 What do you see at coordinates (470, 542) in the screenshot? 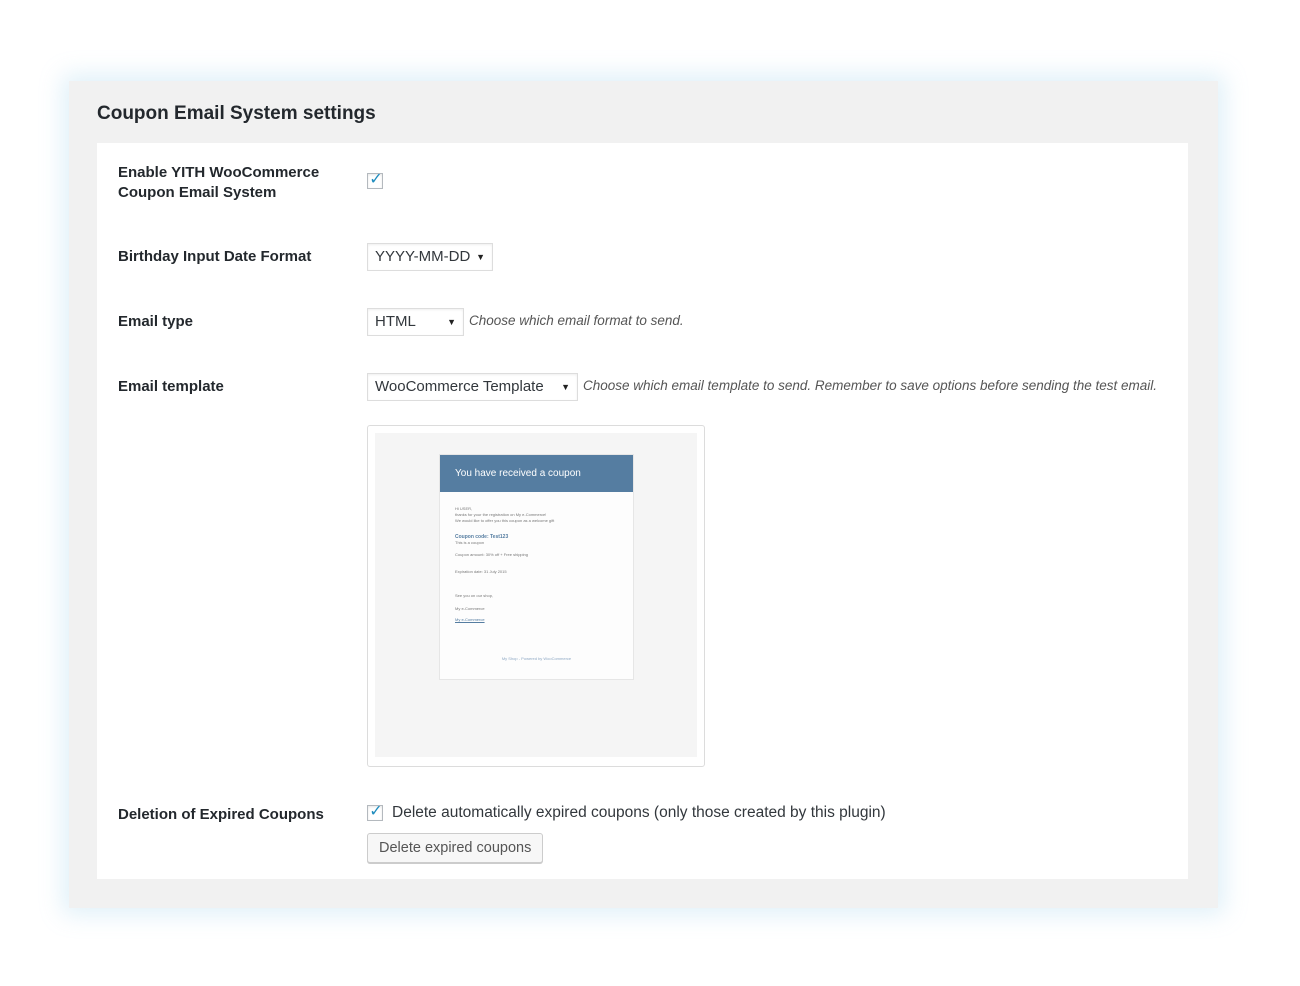
I see `email-preview-coupon-note: This is a coupon` at bounding box center [470, 542].